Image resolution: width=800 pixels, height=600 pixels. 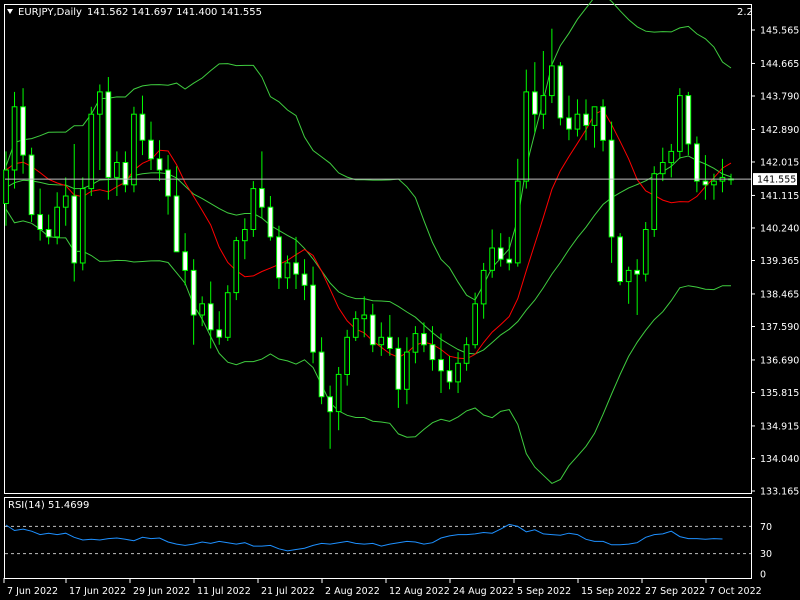 What do you see at coordinates (779, 64) in the screenshot?
I see `y-tick-label: 144.665` at bounding box center [779, 64].